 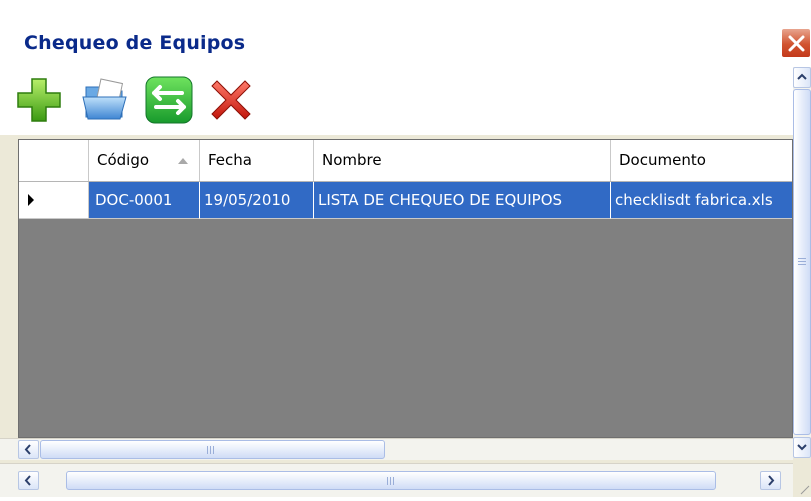 What do you see at coordinates (802, 478) in the screenshot?
I see `resize-corner` at bounding box center [802, 478].